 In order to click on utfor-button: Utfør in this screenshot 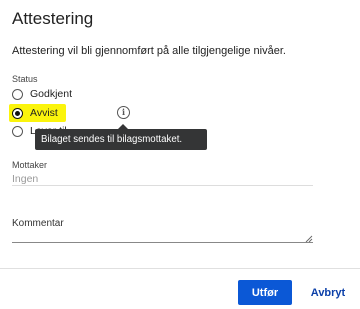, I will do `click(265, 292)`.